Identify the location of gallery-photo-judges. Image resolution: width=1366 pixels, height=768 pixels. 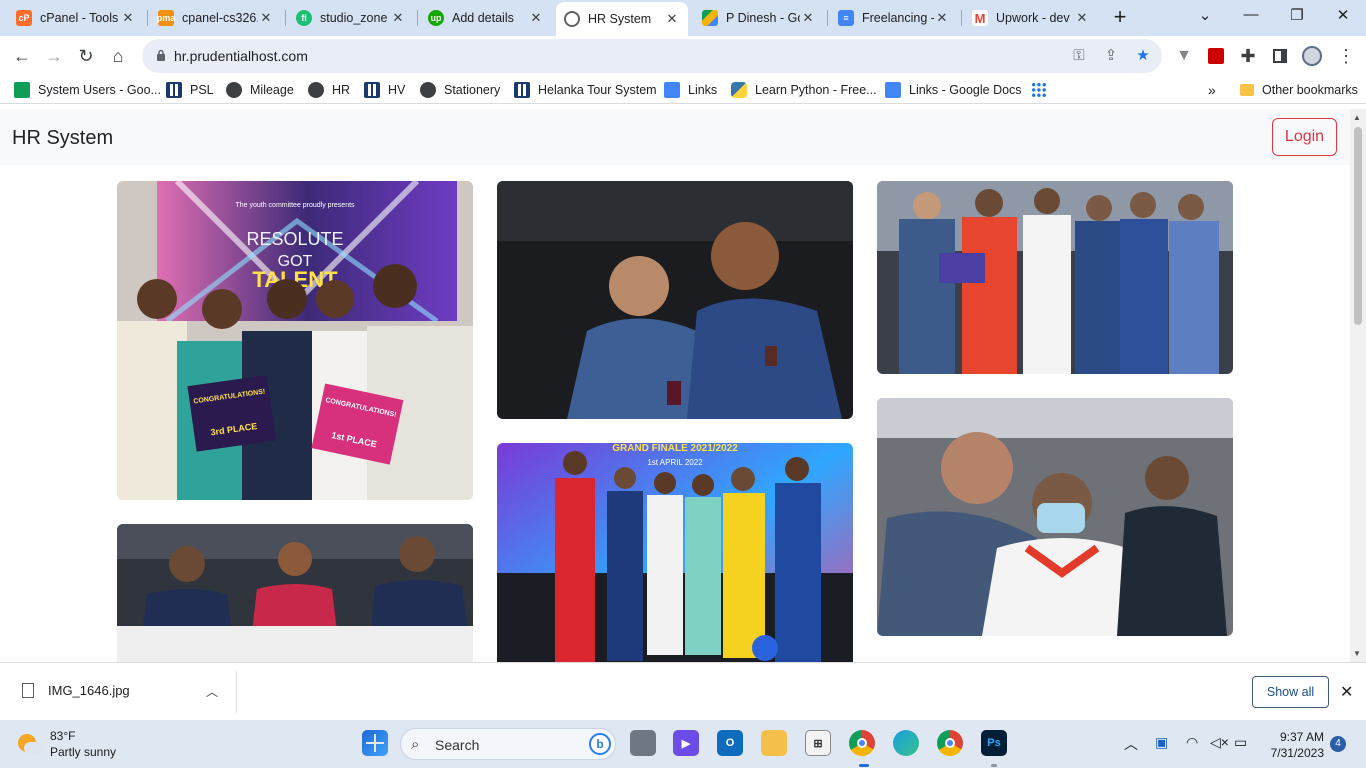
(295, 593).